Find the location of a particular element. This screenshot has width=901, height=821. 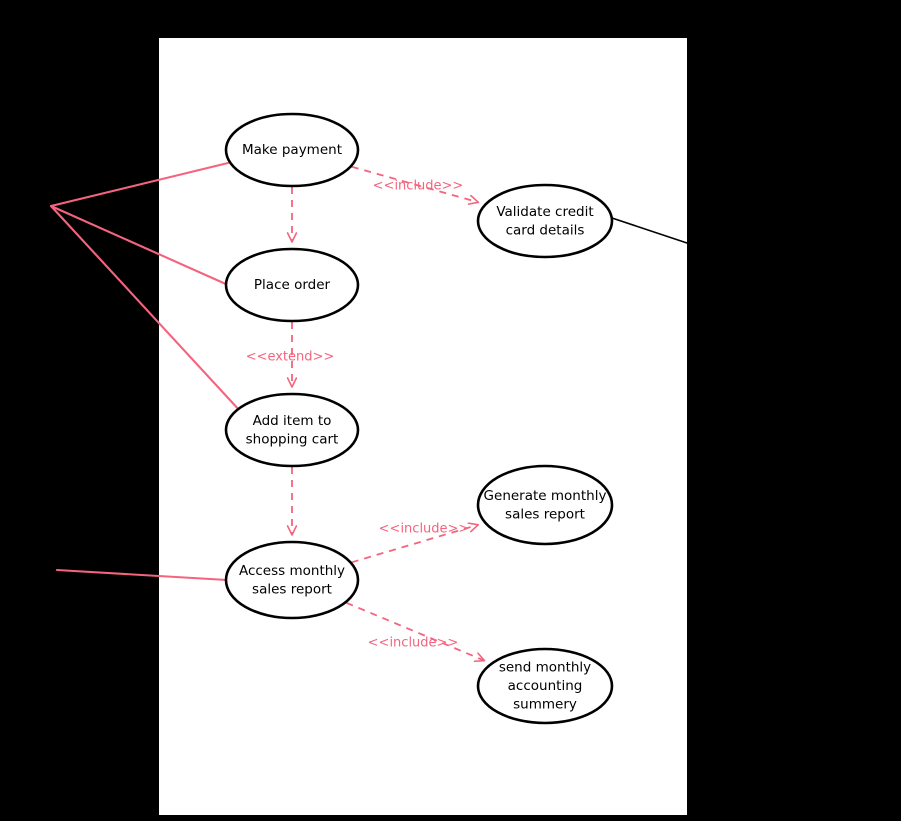

use-case-label: Validate credit is located at coordinates (544, 212).